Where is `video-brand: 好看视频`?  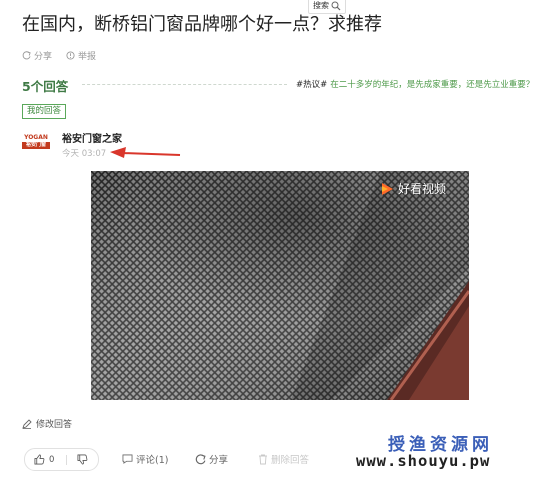 video-brand: 好看视频 is located at coordinates (413, 188).